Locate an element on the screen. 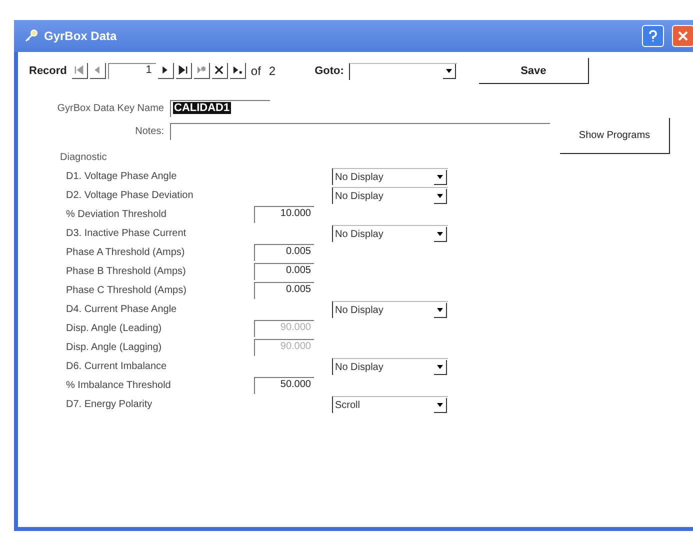 The height and width of the screenshot is (539, 693). key-name-field: CALIDAD1 is located at coordinates (220, 108).